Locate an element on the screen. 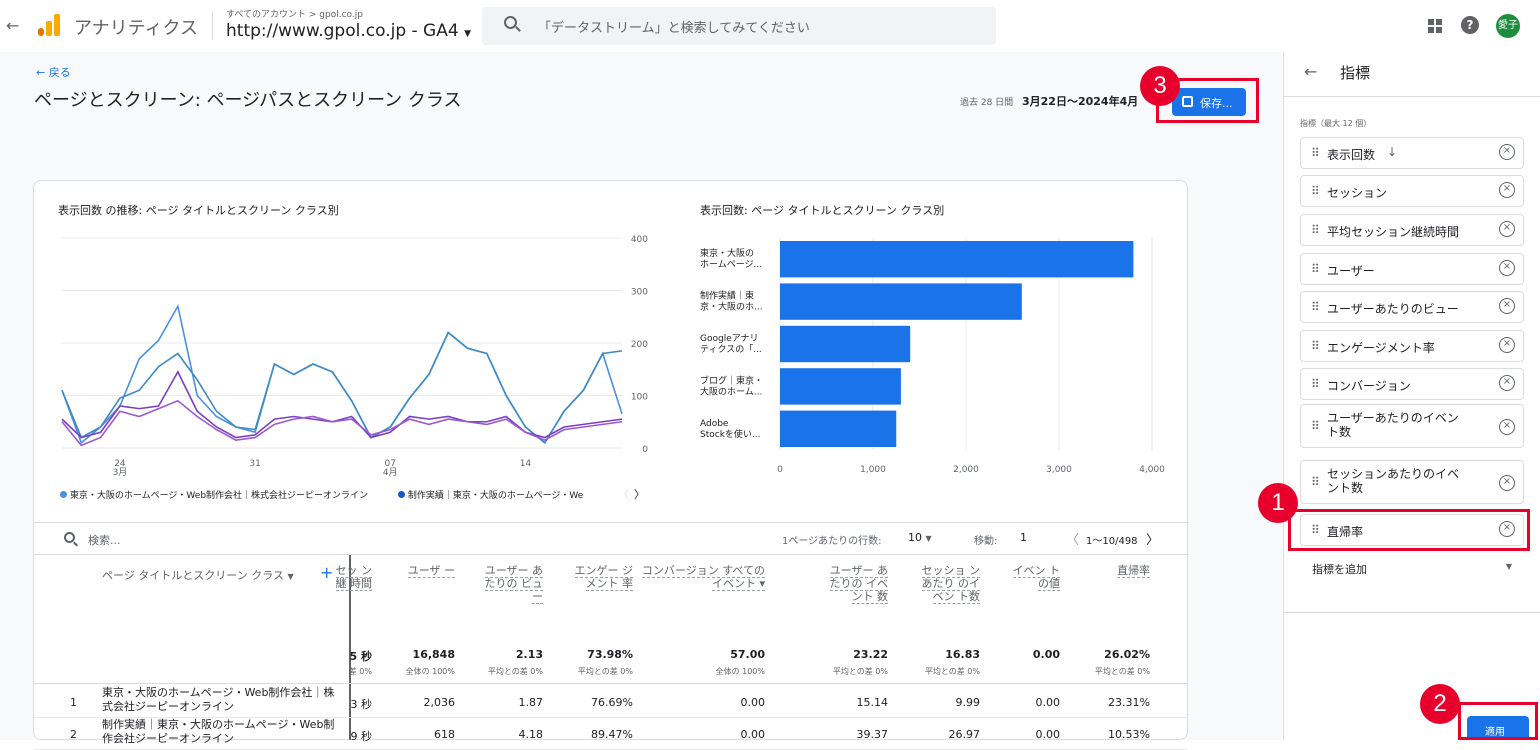 This screenshot has width=1540, height=750. metric-chip: ⠿ コンバージョン × is located at coordinates (1412, 384).